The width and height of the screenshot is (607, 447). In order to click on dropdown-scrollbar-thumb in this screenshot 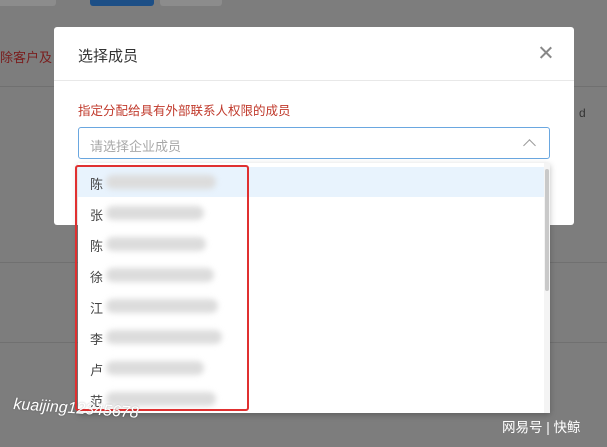, I will do `click(547, 230)`.